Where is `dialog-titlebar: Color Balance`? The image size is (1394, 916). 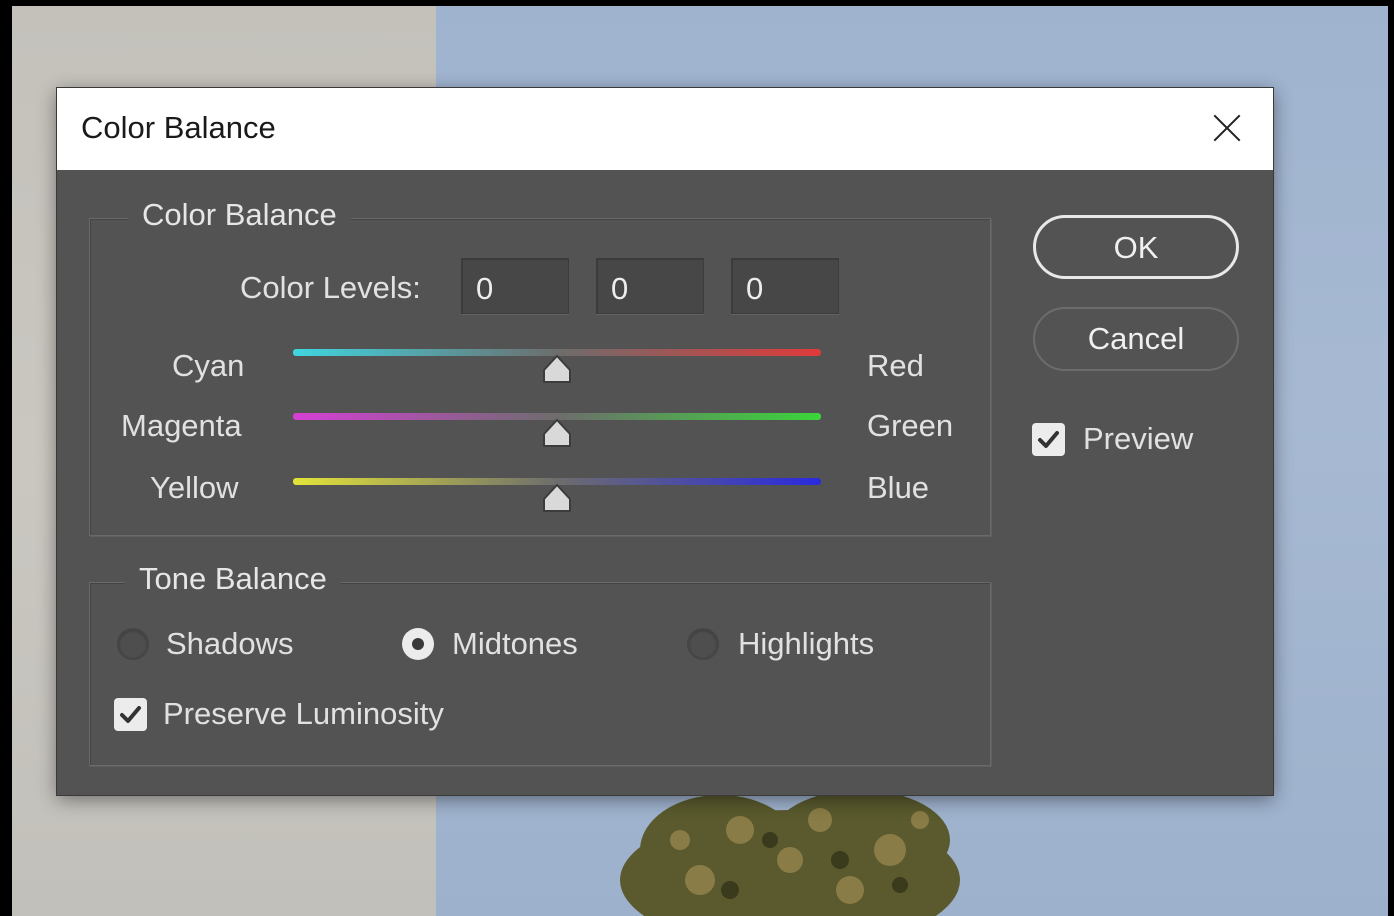 dialog-titlebar: Color Balance is located at coordinates (665, 129).